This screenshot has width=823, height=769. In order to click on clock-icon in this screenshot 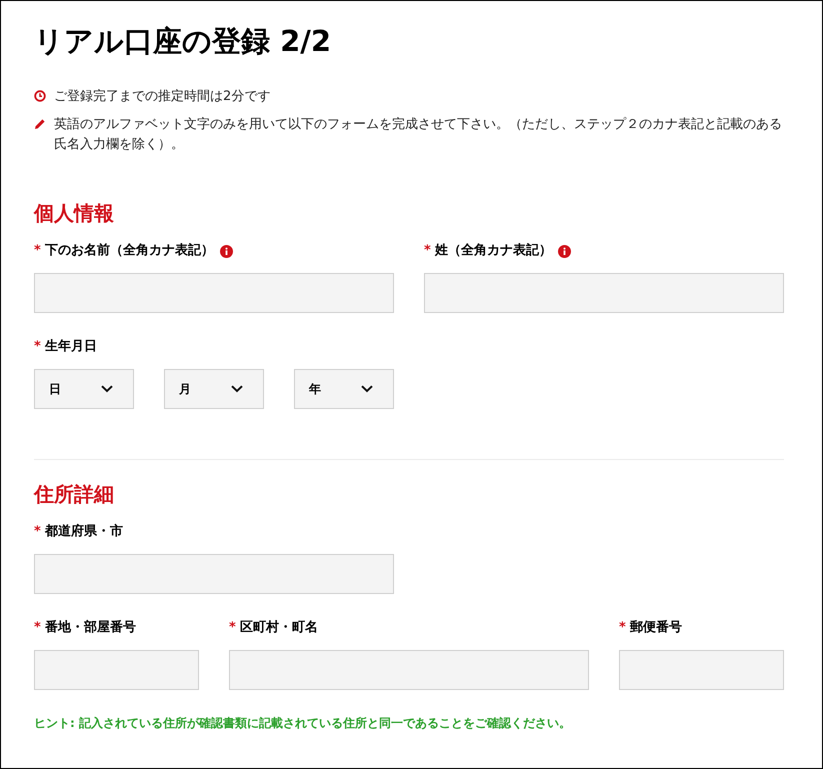, I will do `click(40, 96)`.